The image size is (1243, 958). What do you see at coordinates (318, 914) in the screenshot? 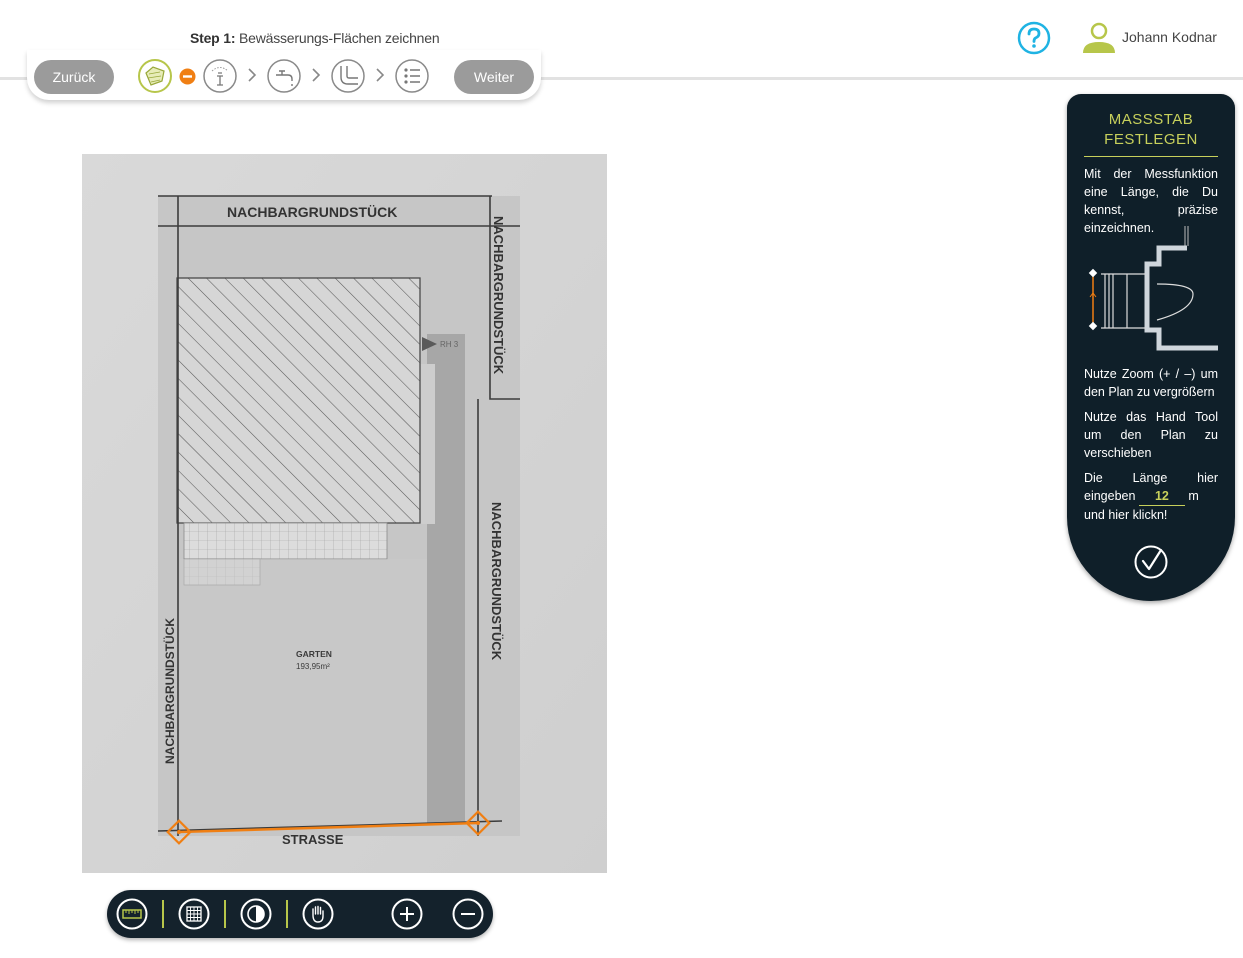
I see `hand-tool-icon` at bounding box center [318, 914].